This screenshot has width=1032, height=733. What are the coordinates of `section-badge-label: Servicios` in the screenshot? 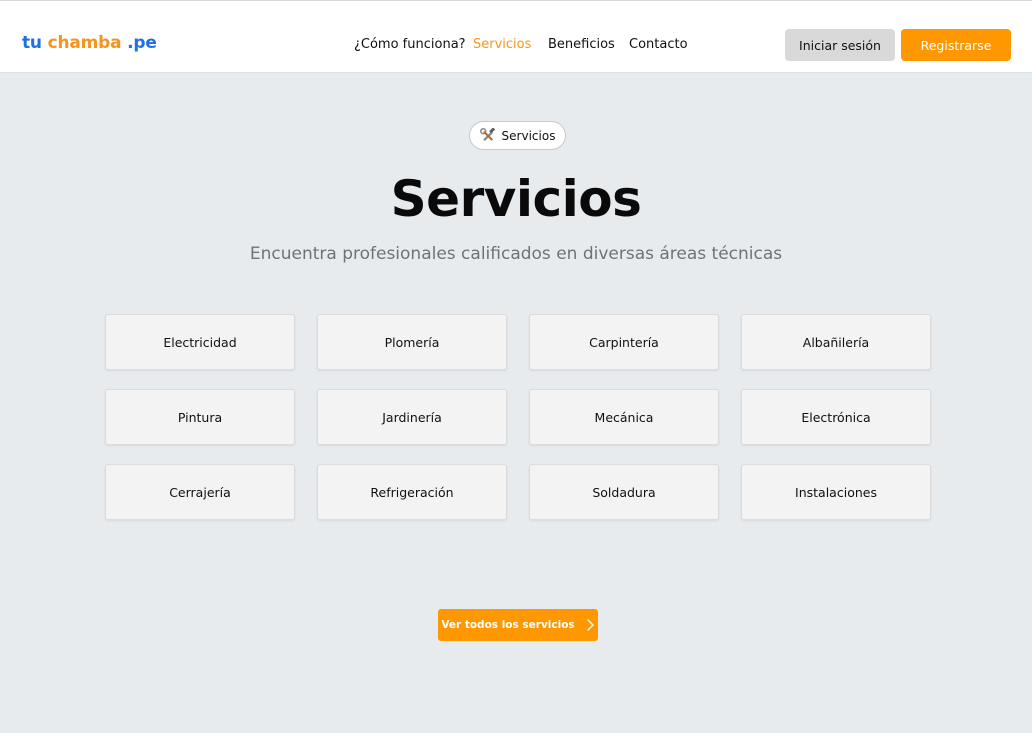 It's located at (528, 135).